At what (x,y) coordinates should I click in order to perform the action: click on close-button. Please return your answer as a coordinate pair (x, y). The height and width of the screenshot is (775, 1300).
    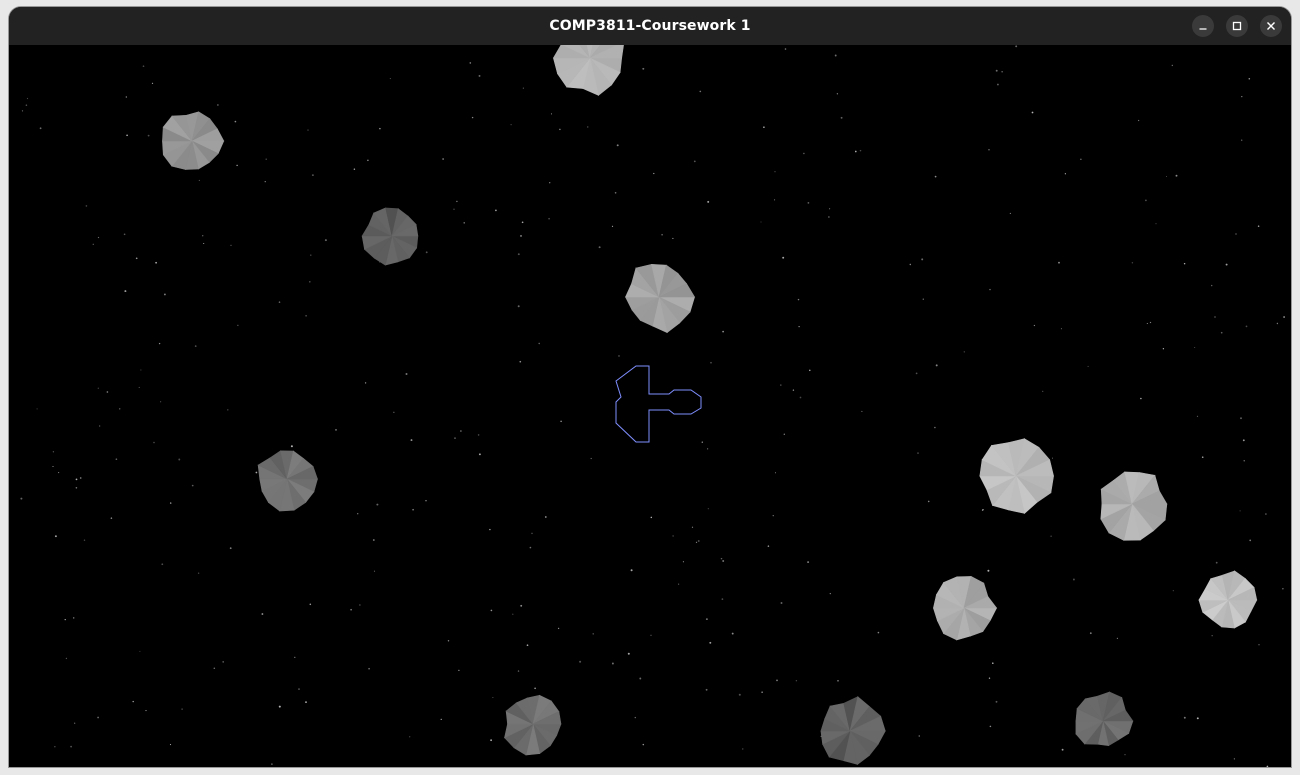
    Looking at the image, I should click on (1271, 26).